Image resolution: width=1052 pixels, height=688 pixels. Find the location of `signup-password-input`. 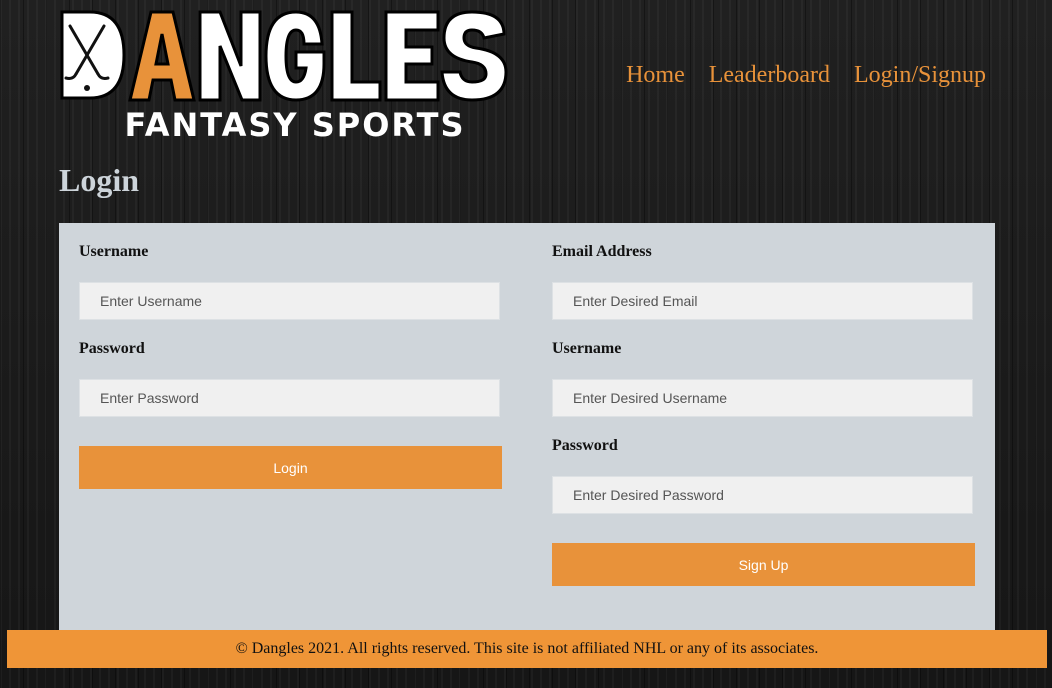

signup-password-input is located at coordinates (762, 495).